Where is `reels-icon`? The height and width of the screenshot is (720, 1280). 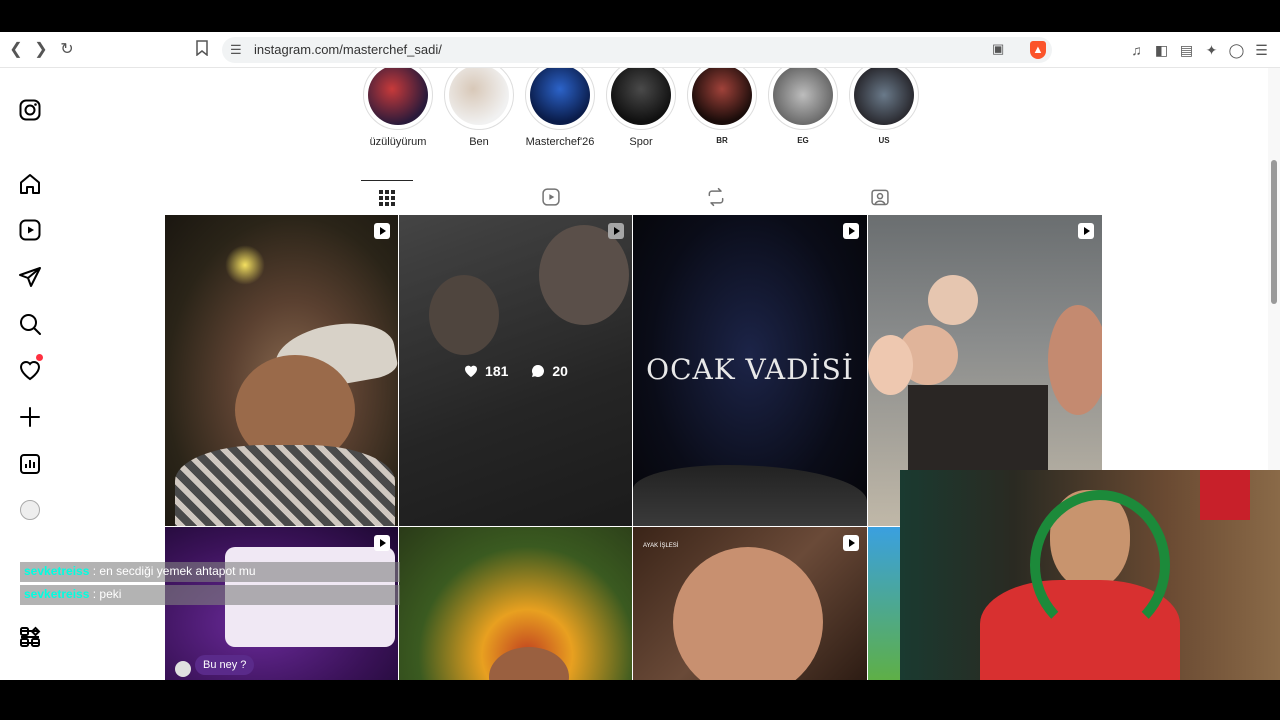
reels-icon is located at coordinates (30, 230).